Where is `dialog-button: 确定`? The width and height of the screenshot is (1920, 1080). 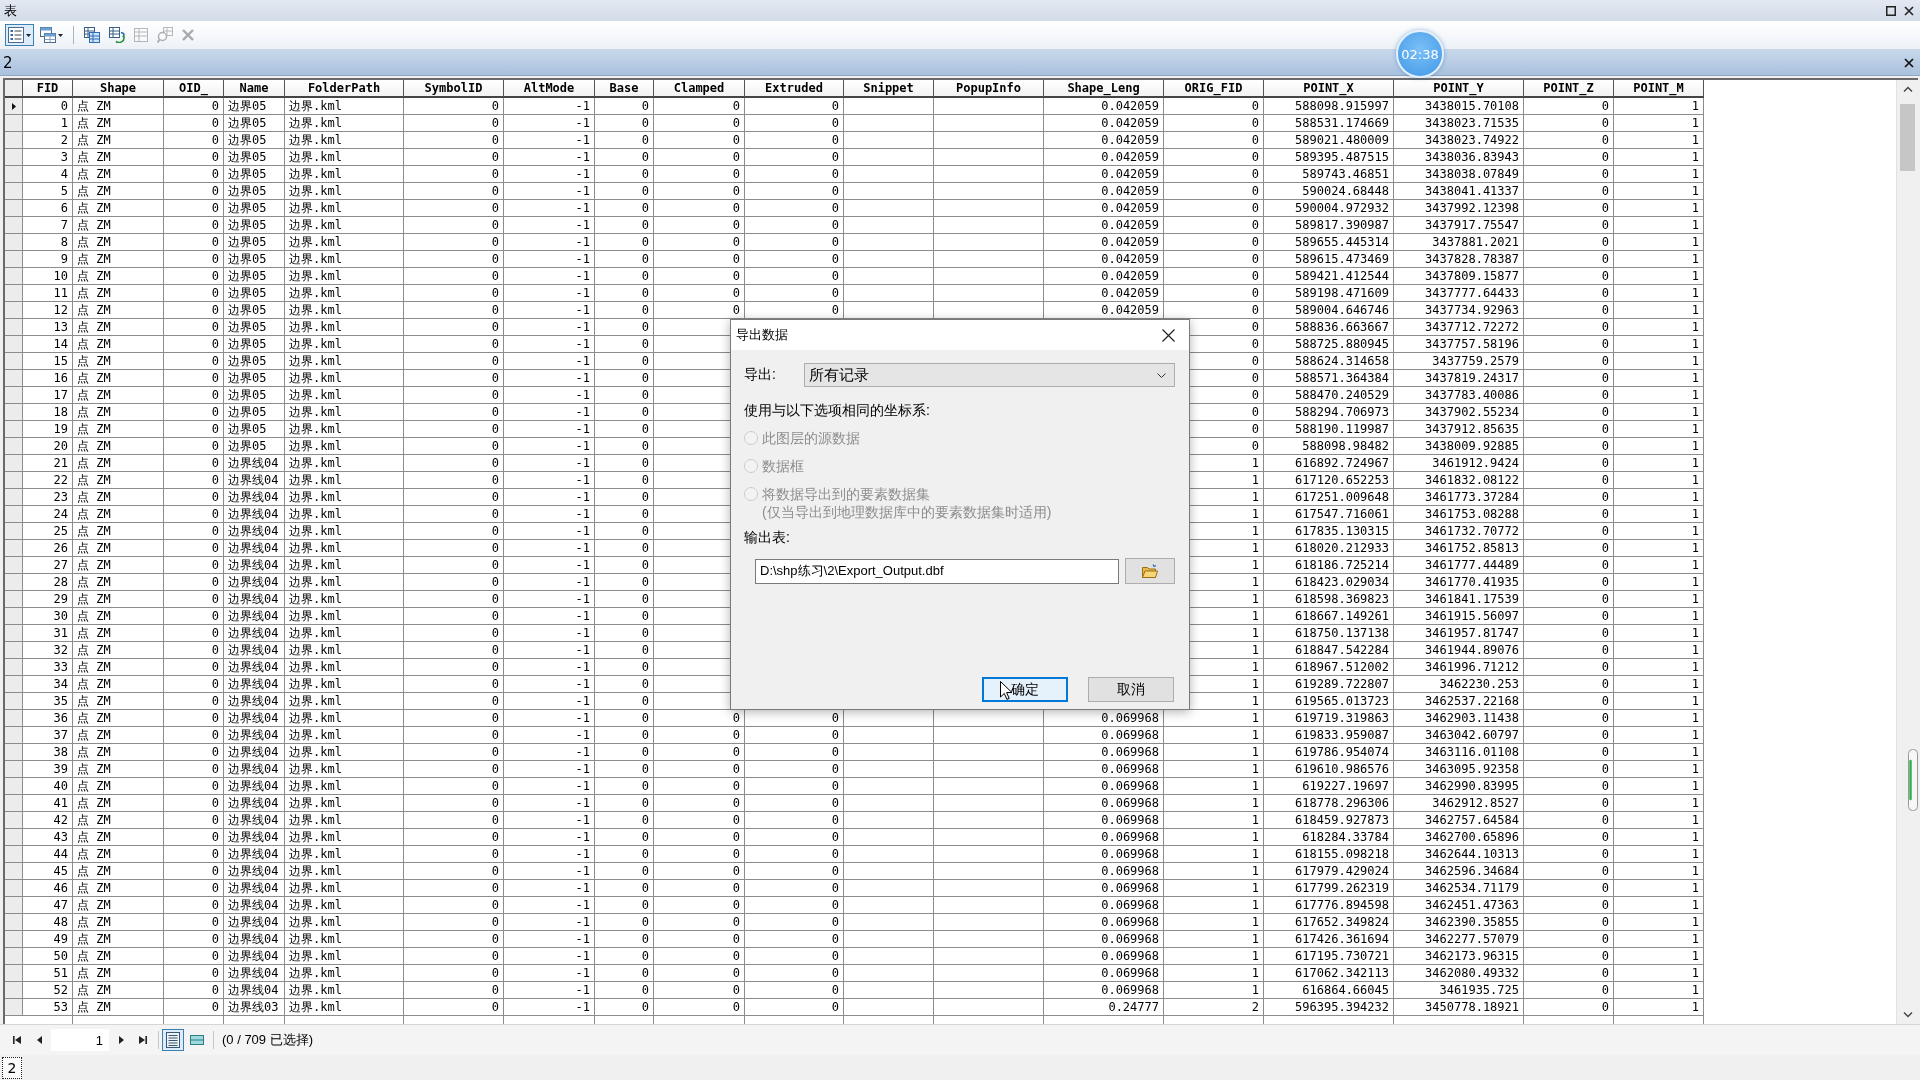 dialog-button: 确定 is located at coordinates (1025, 689).